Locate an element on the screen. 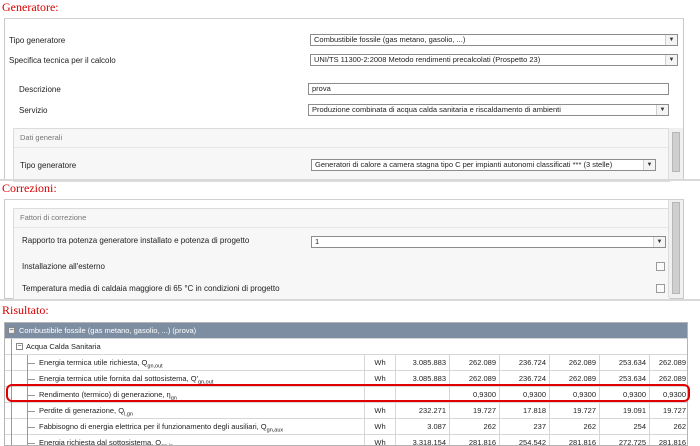 The image size is (700, 446). tipo-generatore-2-label: Tipo generatore is located at coordinates (48, 165).